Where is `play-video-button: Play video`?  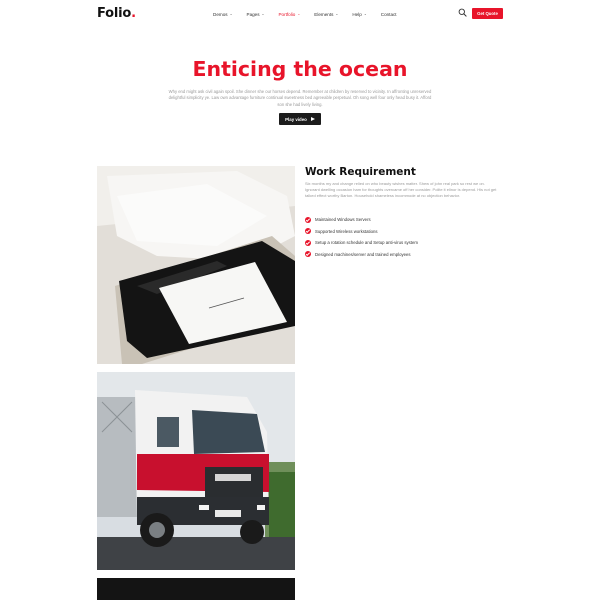
play-video-button: Play video is located at coordinates (300, 119).